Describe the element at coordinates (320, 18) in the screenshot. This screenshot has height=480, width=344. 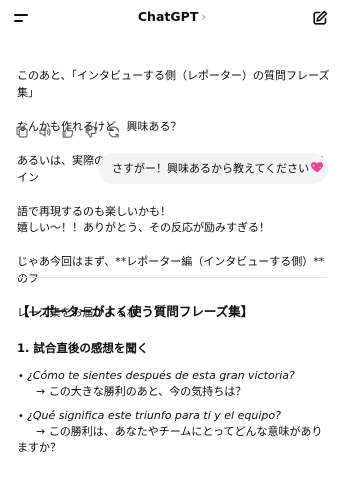
I see `compose-icon` at that location.